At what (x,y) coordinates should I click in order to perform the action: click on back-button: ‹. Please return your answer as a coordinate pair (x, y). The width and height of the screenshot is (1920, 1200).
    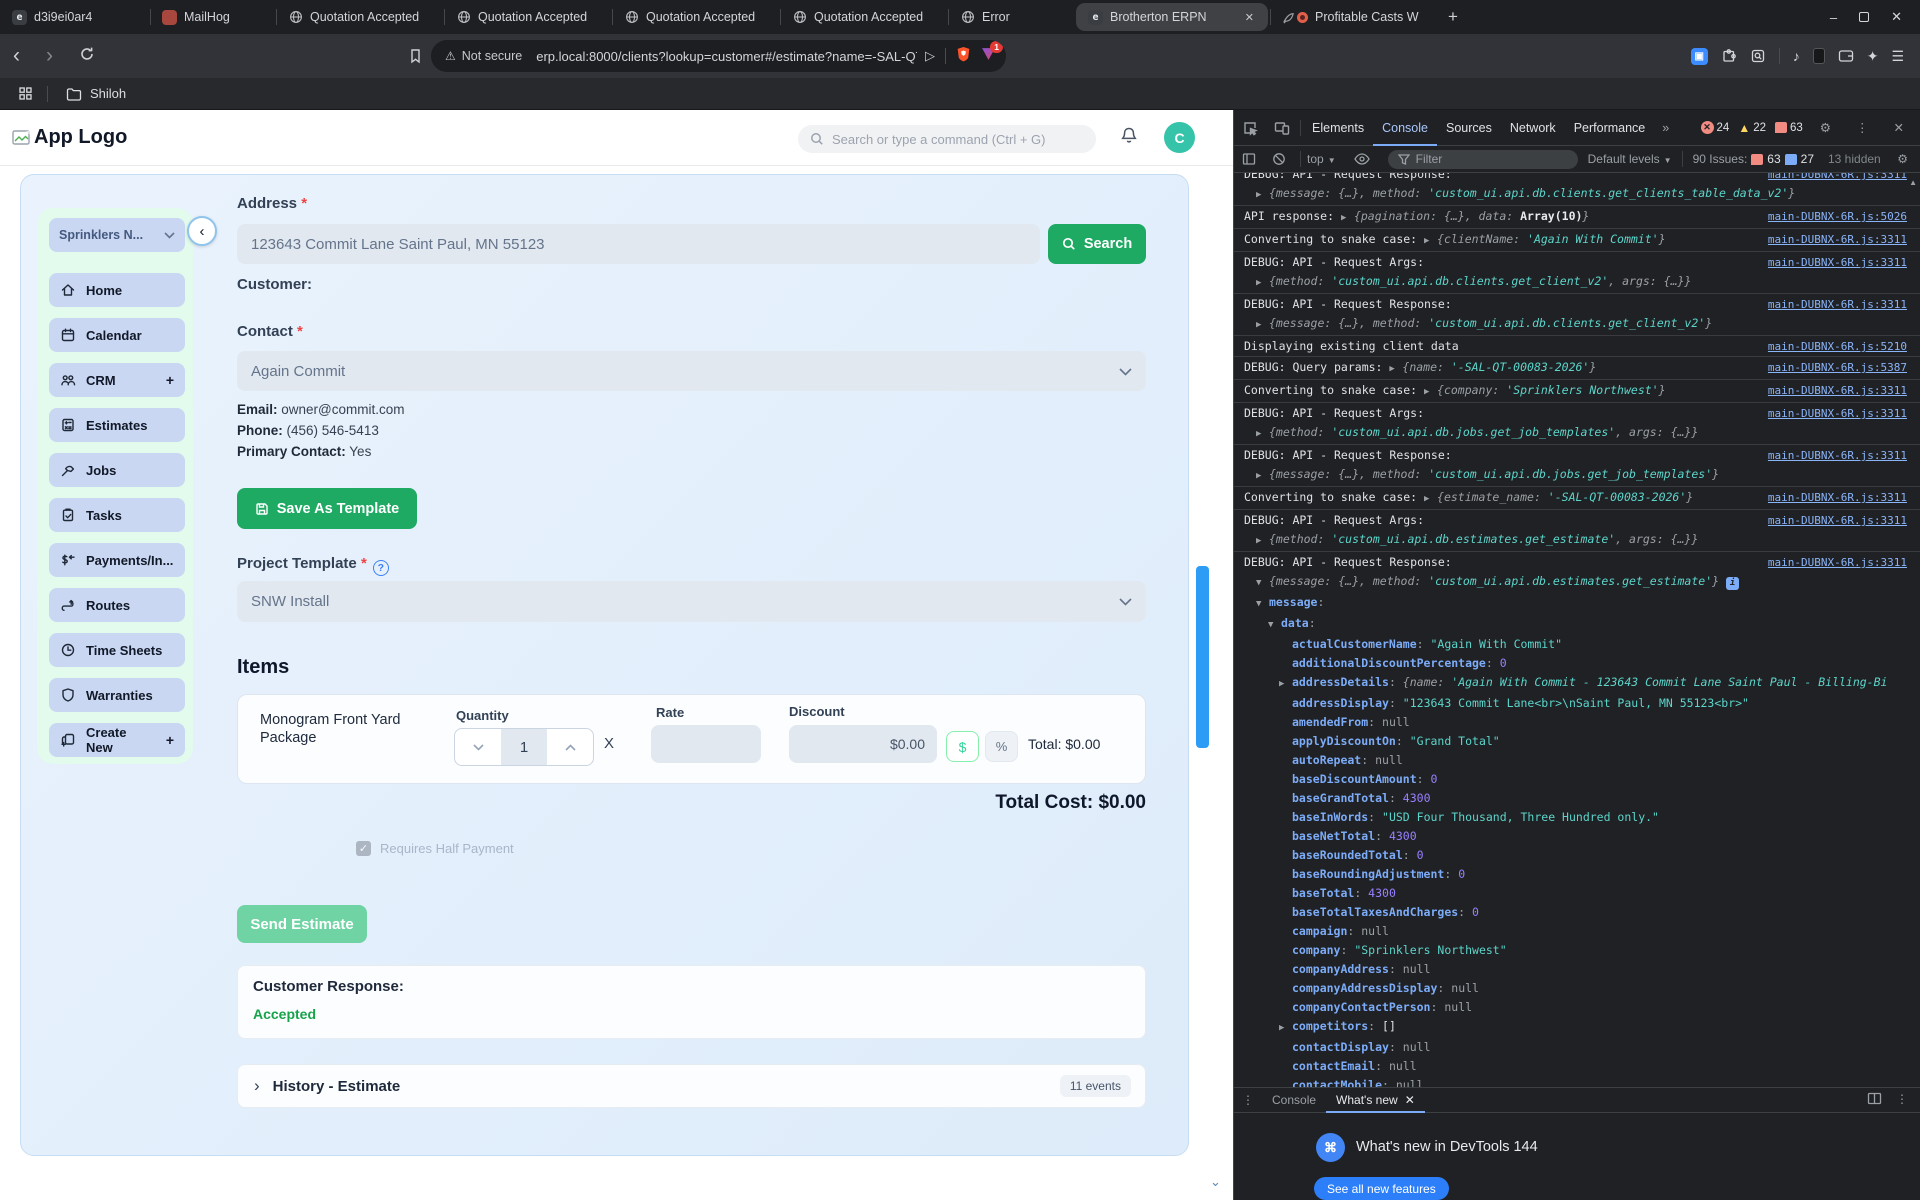
    Looking at the image, I should click on (16, 56).